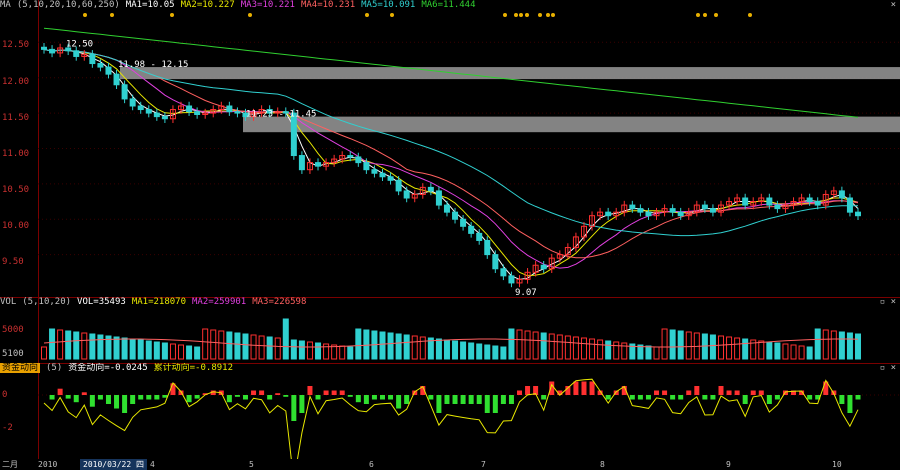  What do you see at coordinates (837, 464) in the screenshot?
I see `month-tick: 10` at bounding box center [837, 464].